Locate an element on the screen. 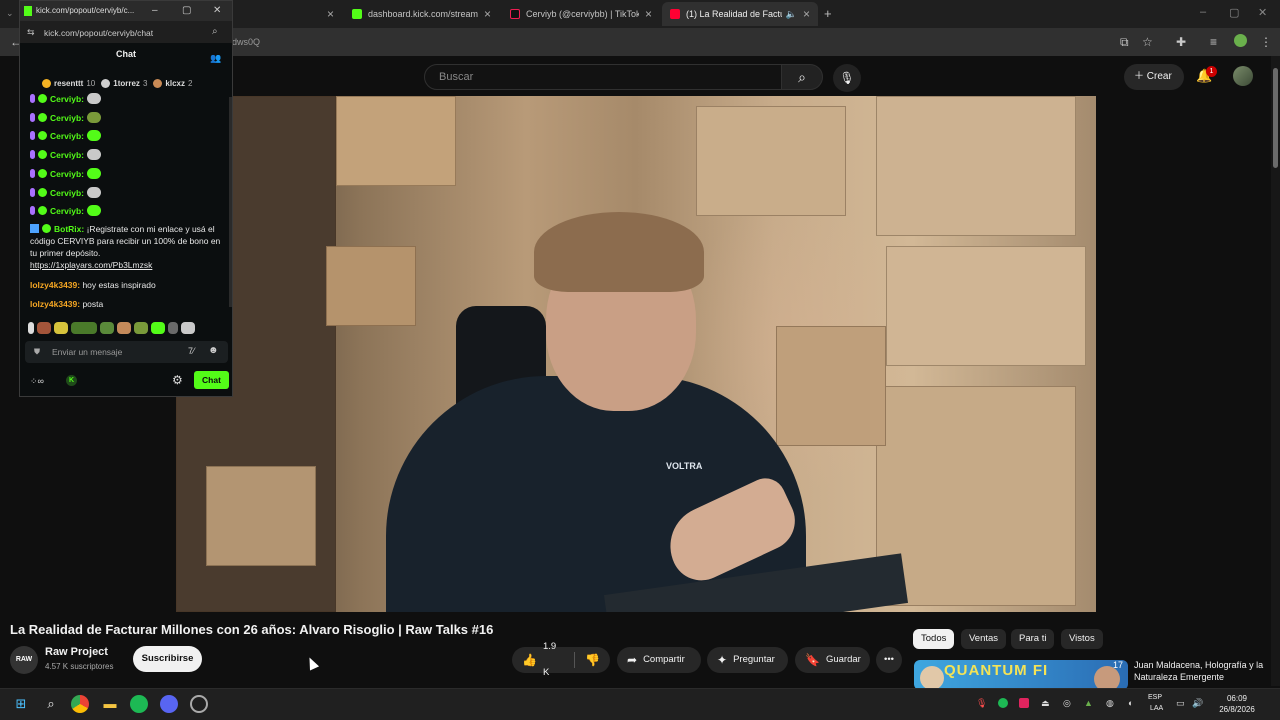 The width and height of the screenshot is (1280, 720). leaderboard-entry: 1torrez 3 is located at coordinates (124, 83).